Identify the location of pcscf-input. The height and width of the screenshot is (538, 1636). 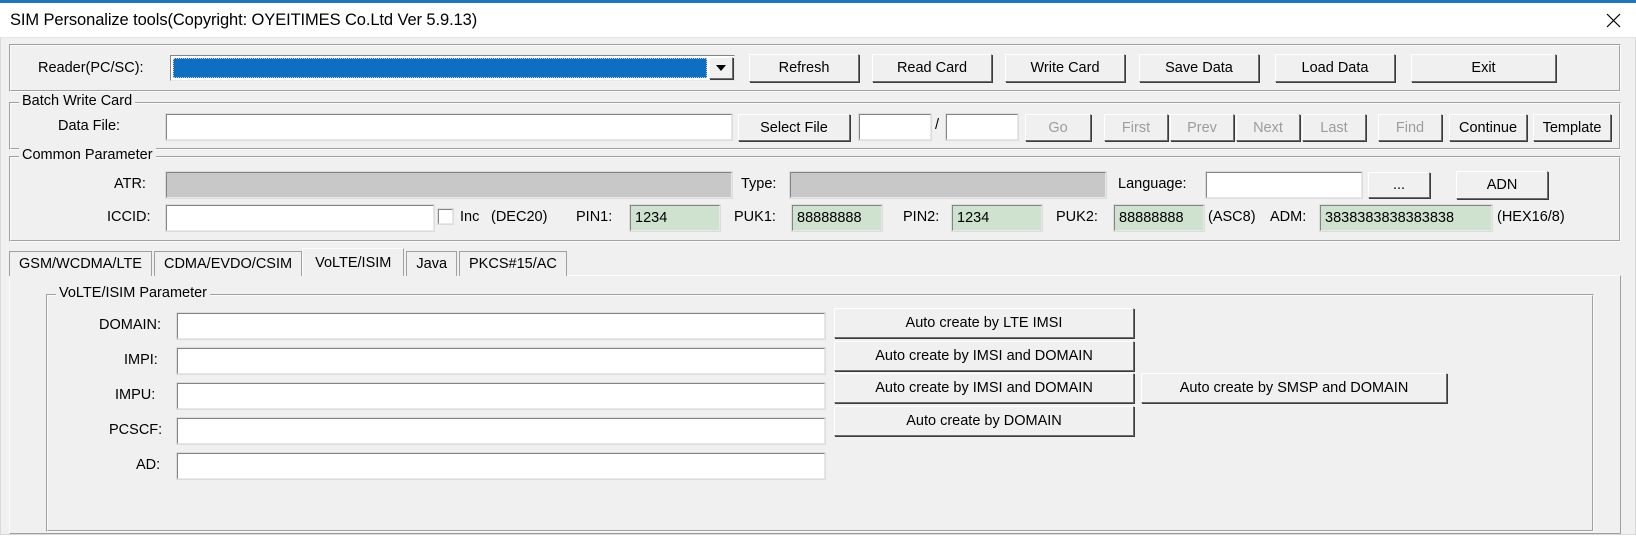
(501, 431).